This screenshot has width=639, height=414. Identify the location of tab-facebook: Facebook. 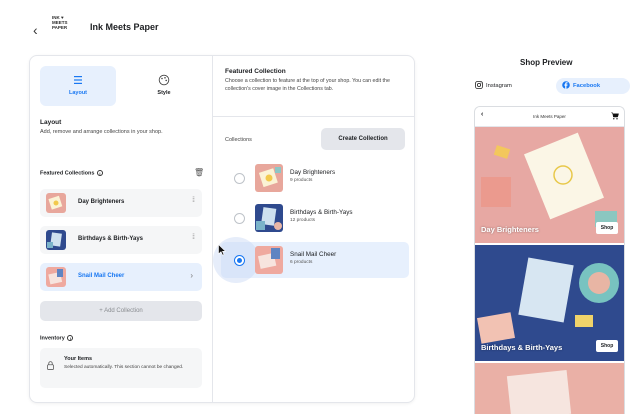
(593, 86).